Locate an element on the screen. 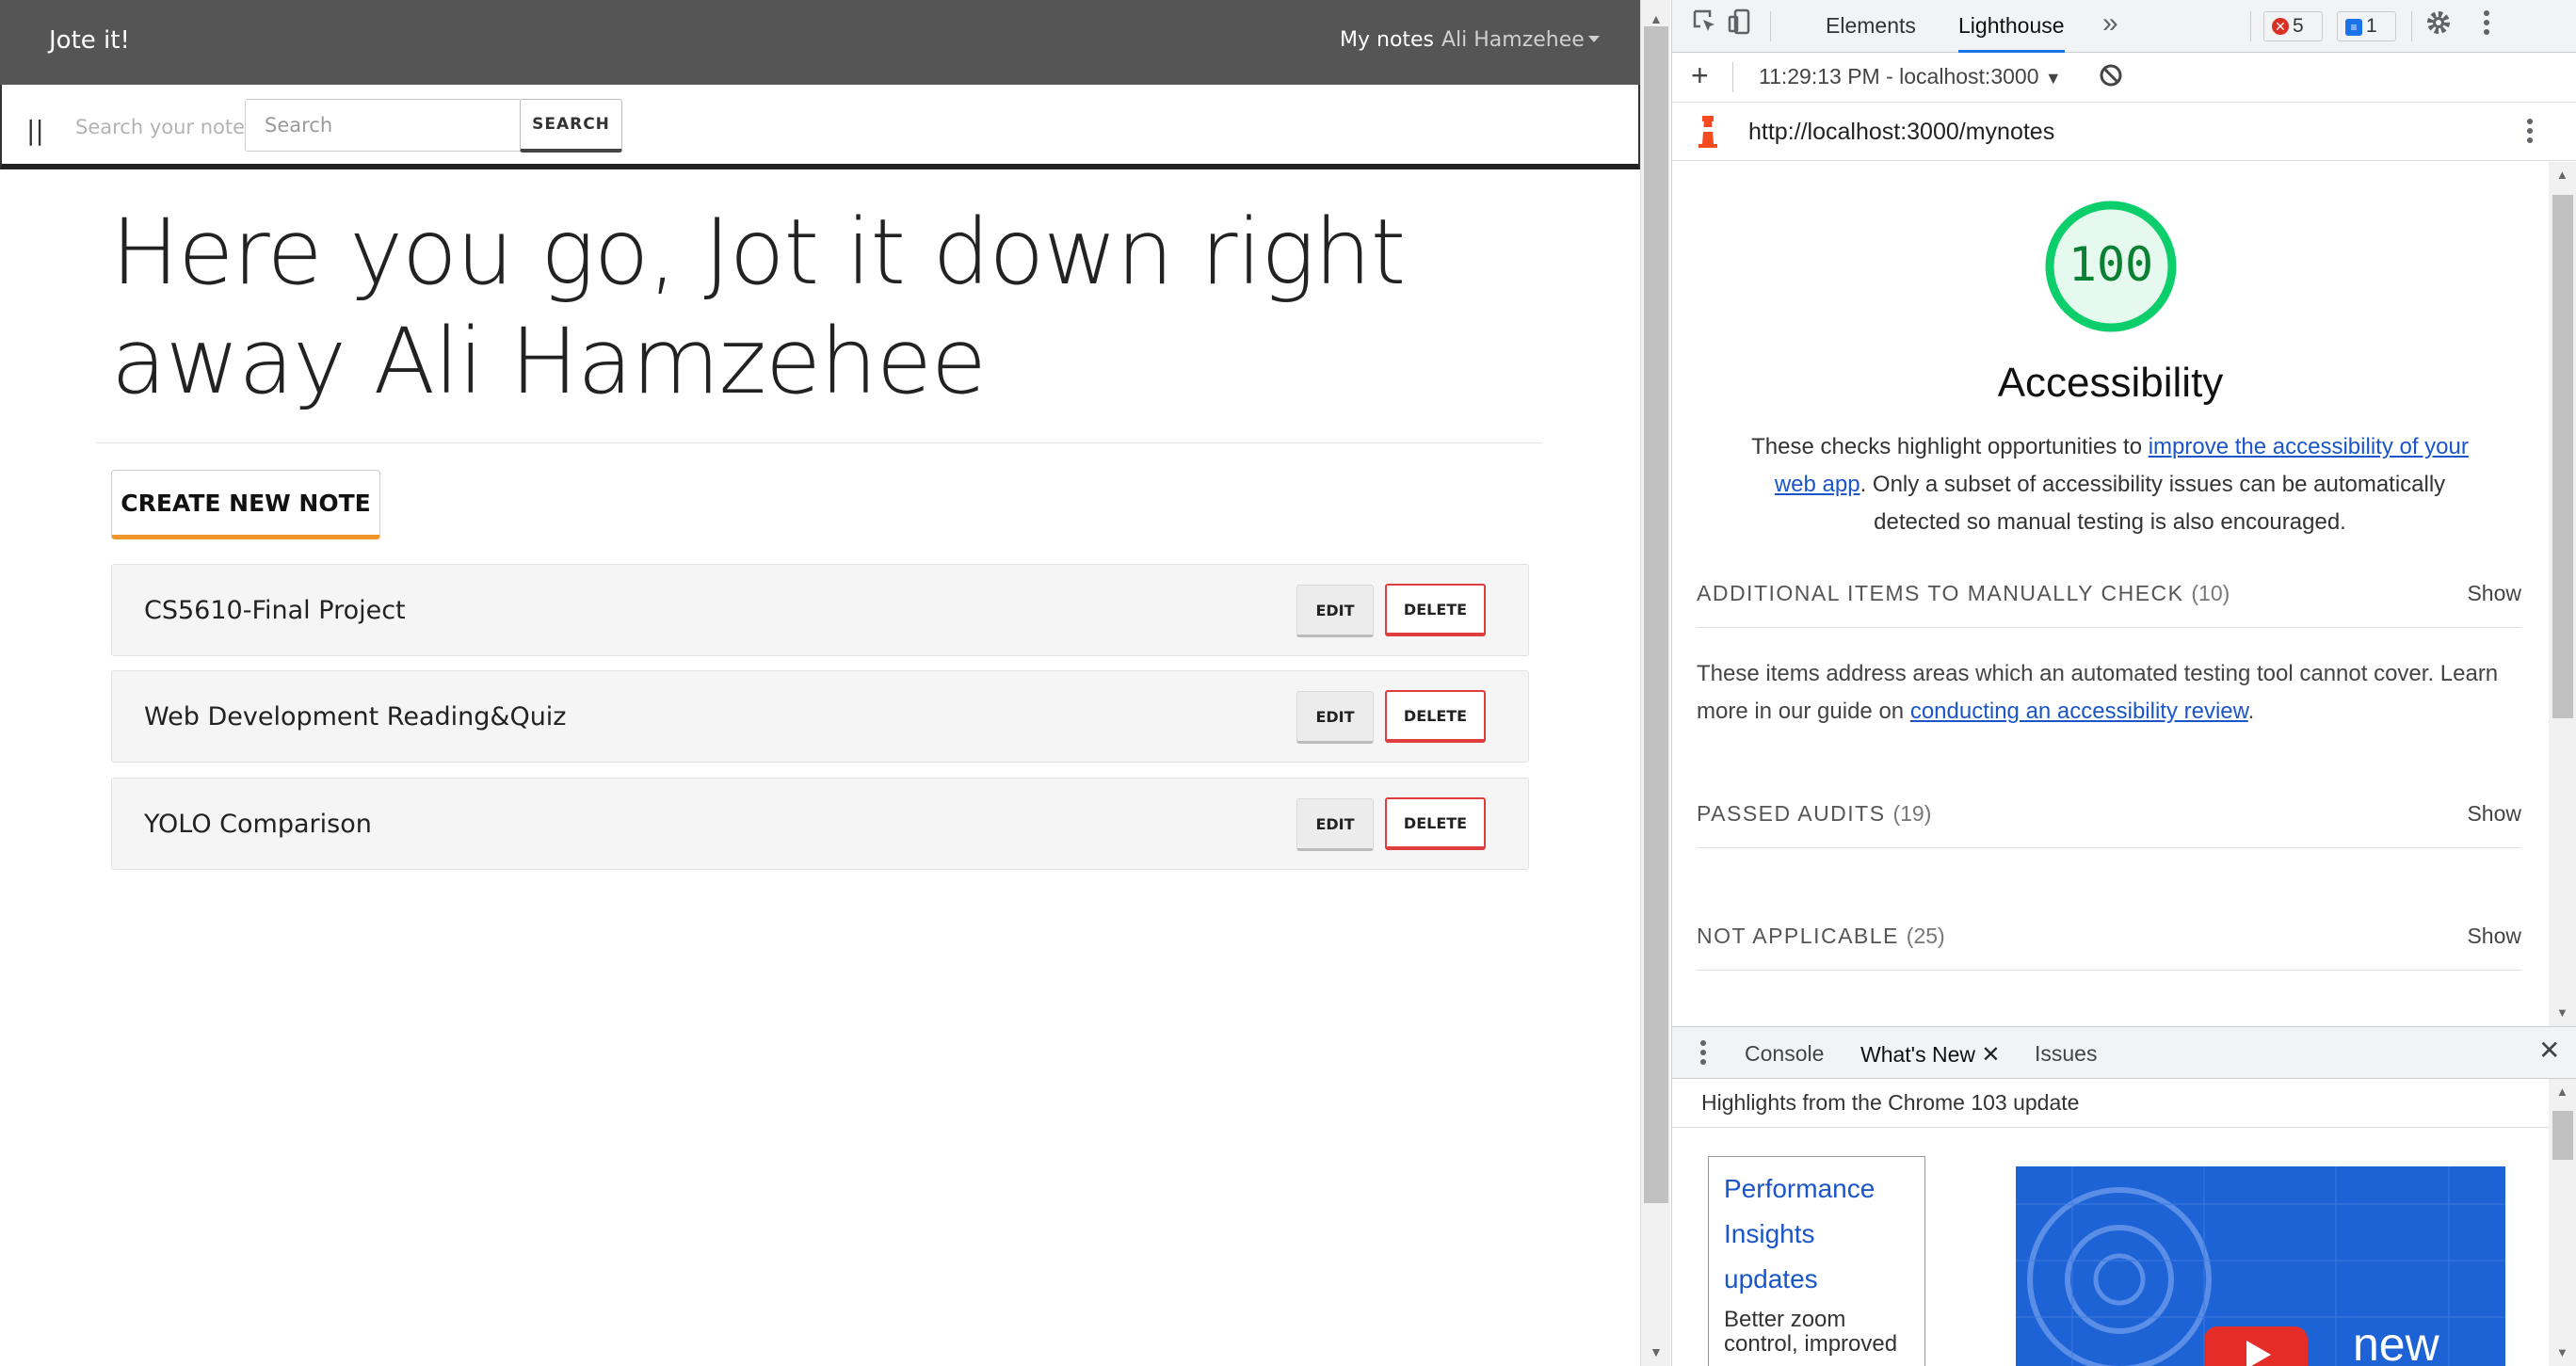  accessibility-review-link: conducting an accessibility review is located at coordinates (2079, 711).